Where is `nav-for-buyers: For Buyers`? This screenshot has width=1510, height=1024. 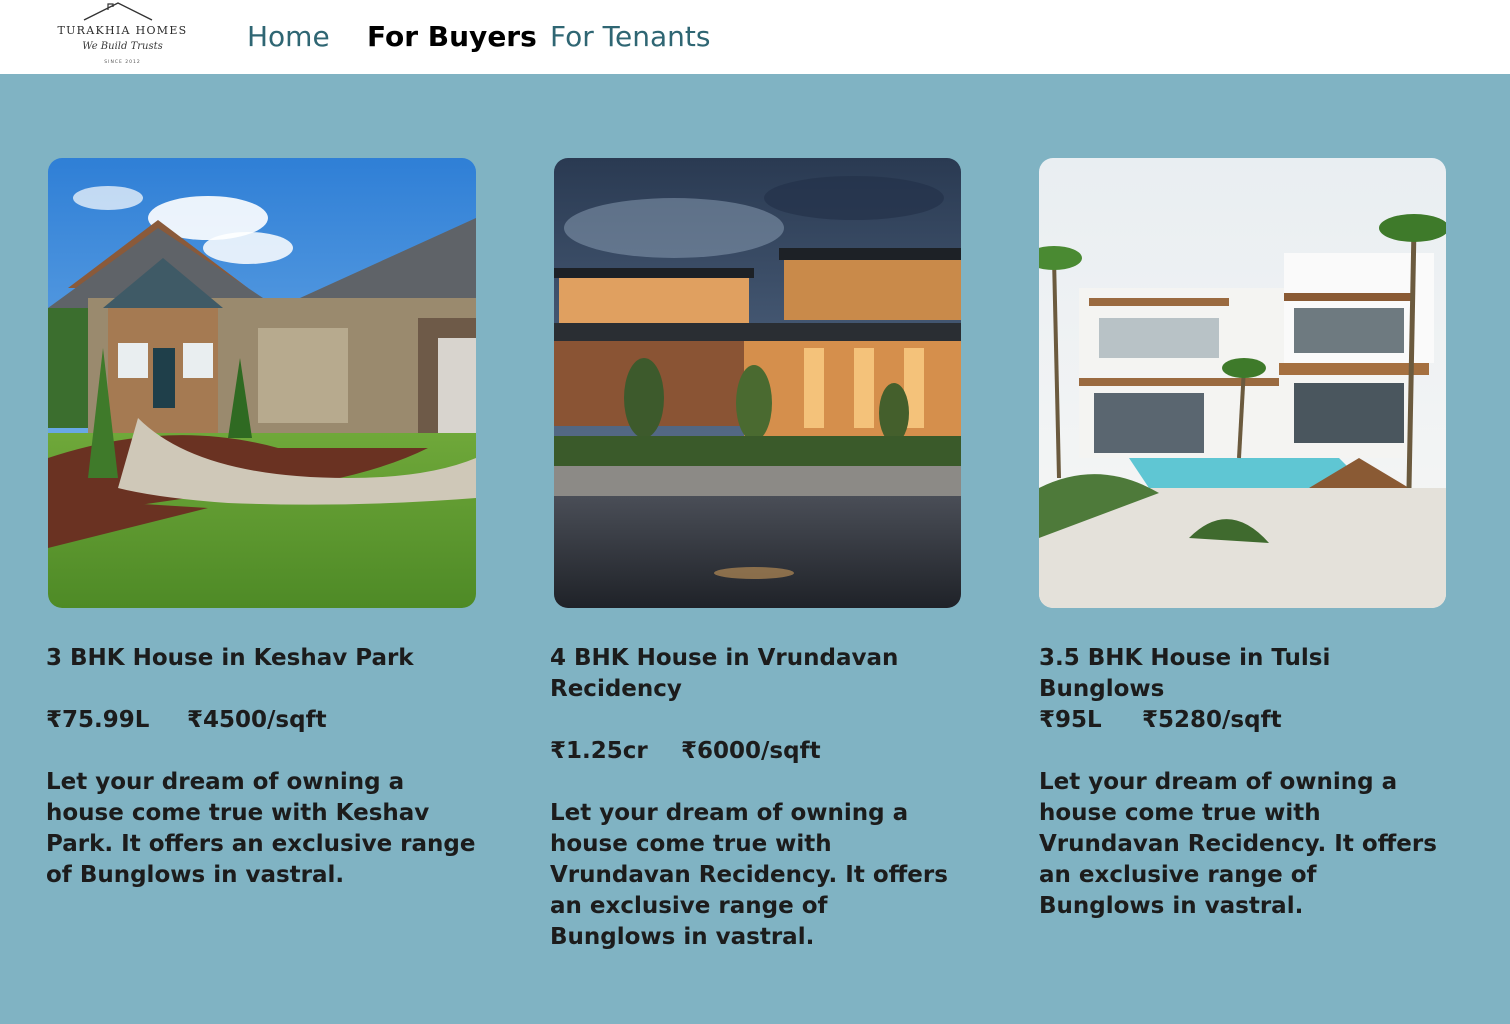 nav-for-buyers: For Buyers is located at coordinates (452, 37).